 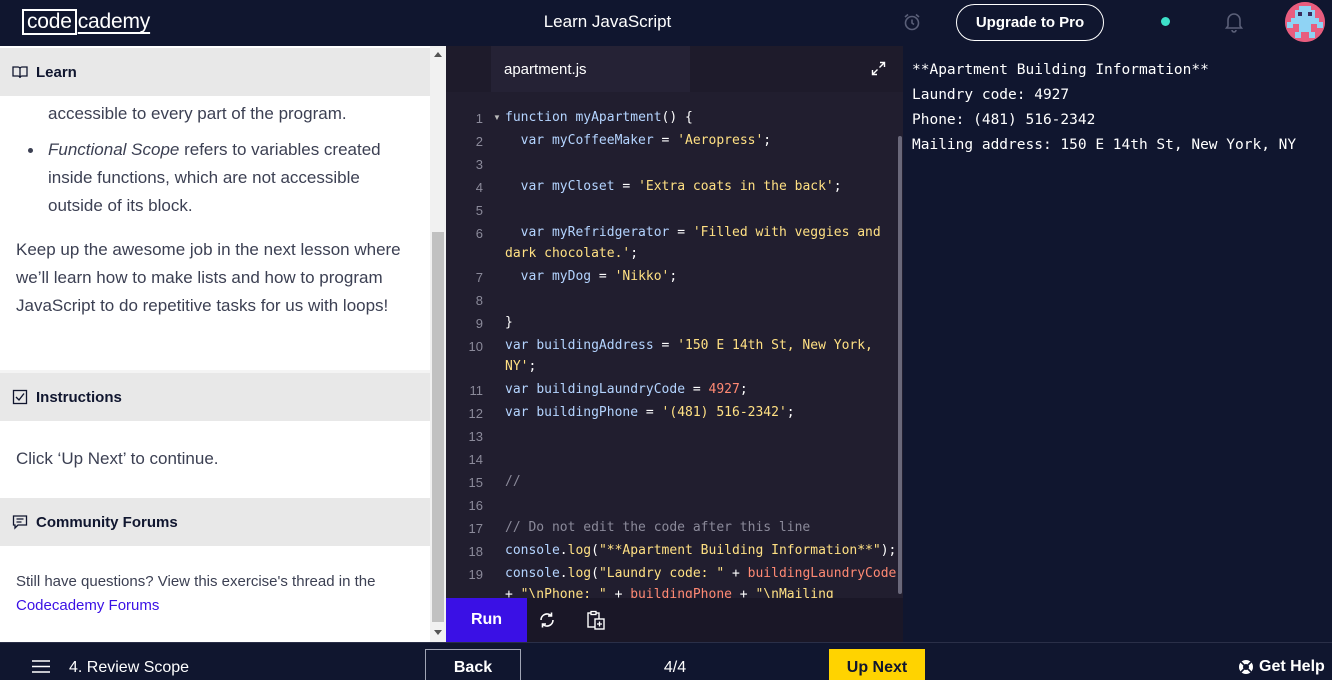 What do you see at coordinates (991, 95) in the screenshot?
I see `output-line: Laundry code: 4927` at bounding box center [991, 95].